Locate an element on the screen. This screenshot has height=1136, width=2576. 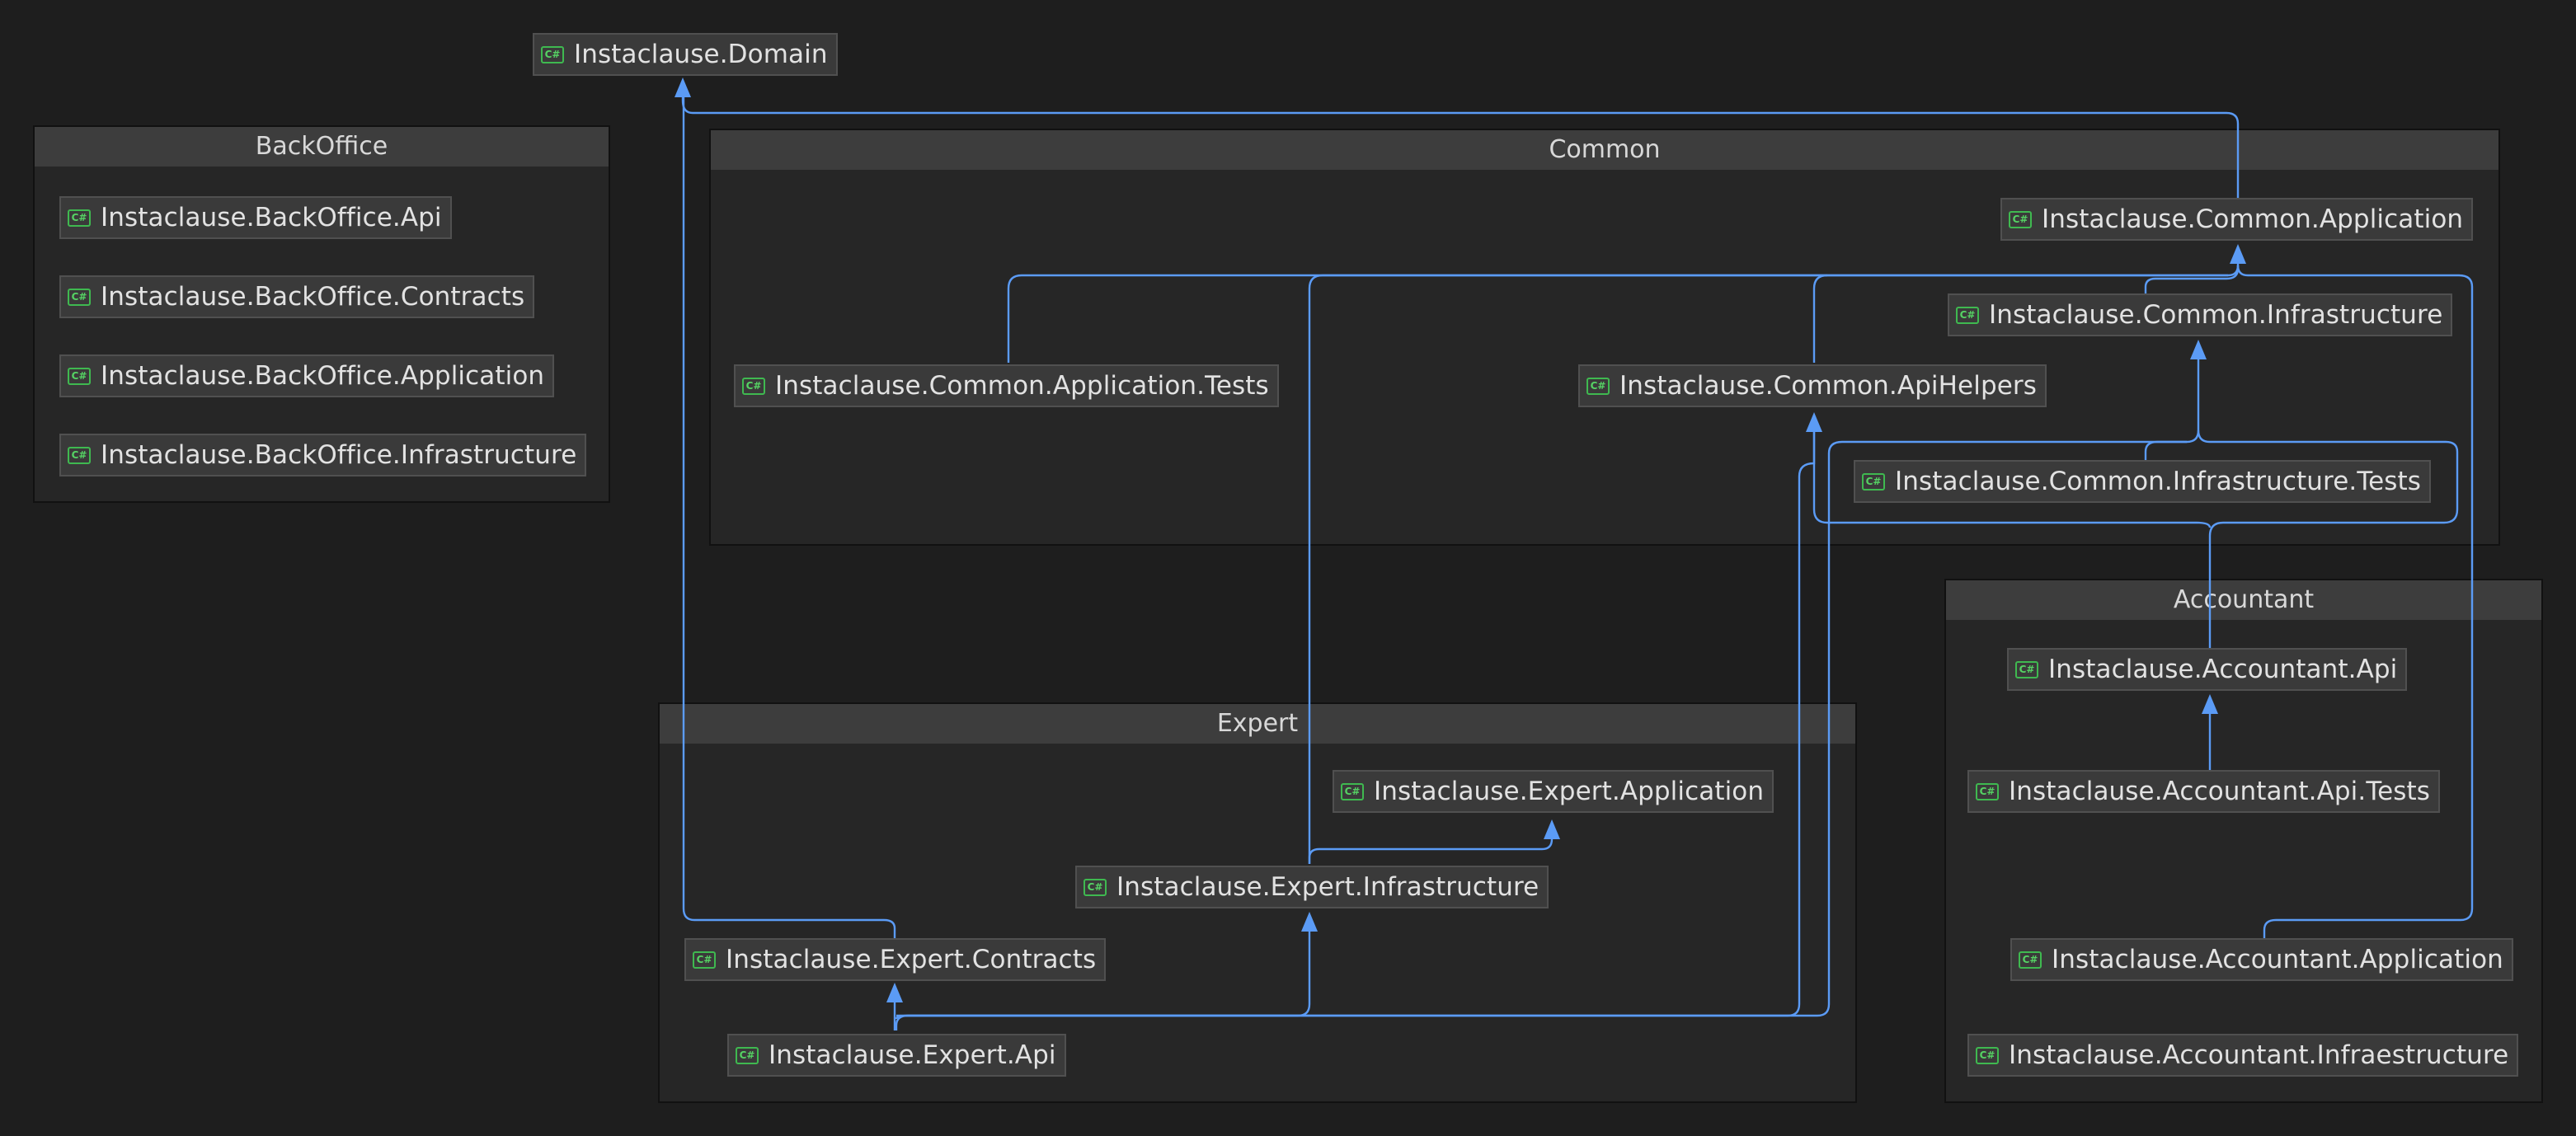
node-label: Instaclause.Common.Application.Tests is located at coordinates (1022, 386).